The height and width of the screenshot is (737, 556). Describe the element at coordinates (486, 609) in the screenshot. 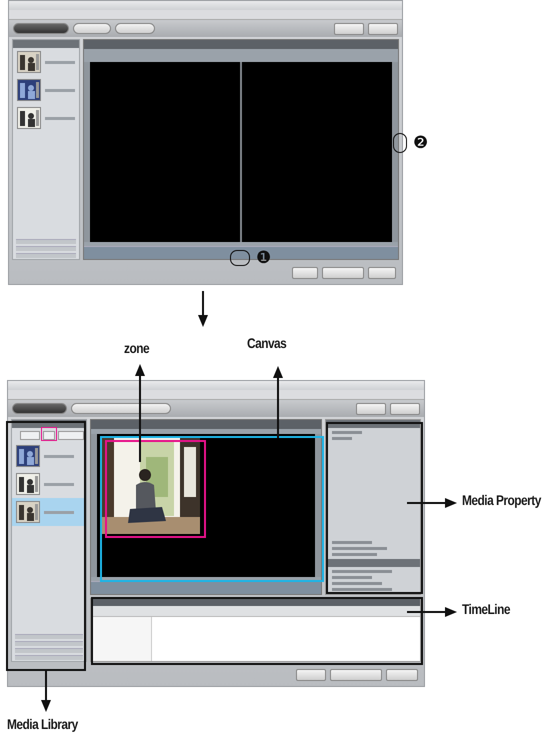

I see `annotation-label: TimeLine` at that location.